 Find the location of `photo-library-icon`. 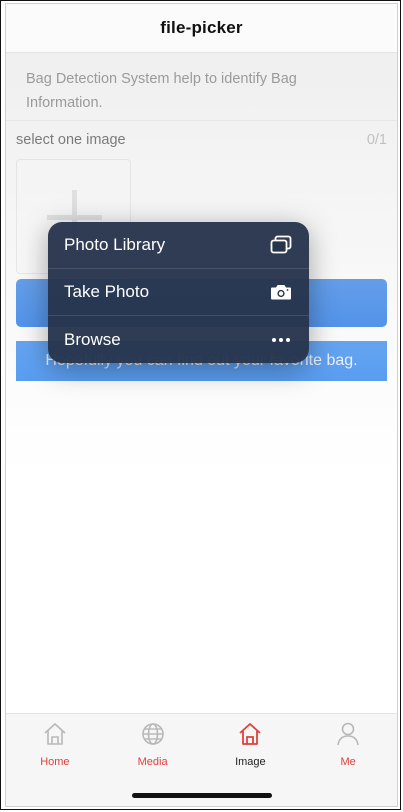

photo-library-icon is located at coordinates (281, 245).